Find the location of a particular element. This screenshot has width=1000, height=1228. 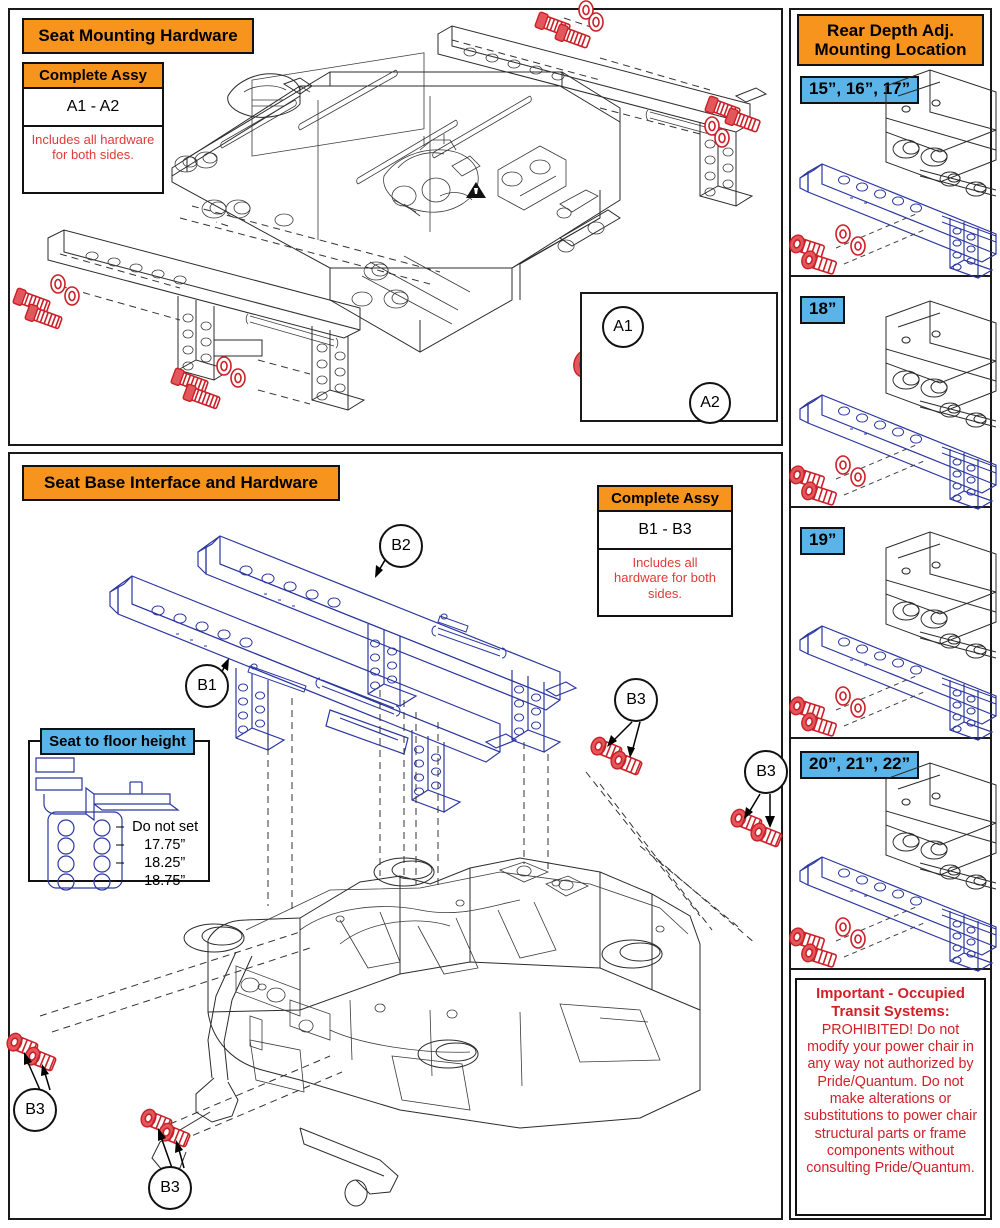

callout-a1: A1 is located at coordinates (623, 327).